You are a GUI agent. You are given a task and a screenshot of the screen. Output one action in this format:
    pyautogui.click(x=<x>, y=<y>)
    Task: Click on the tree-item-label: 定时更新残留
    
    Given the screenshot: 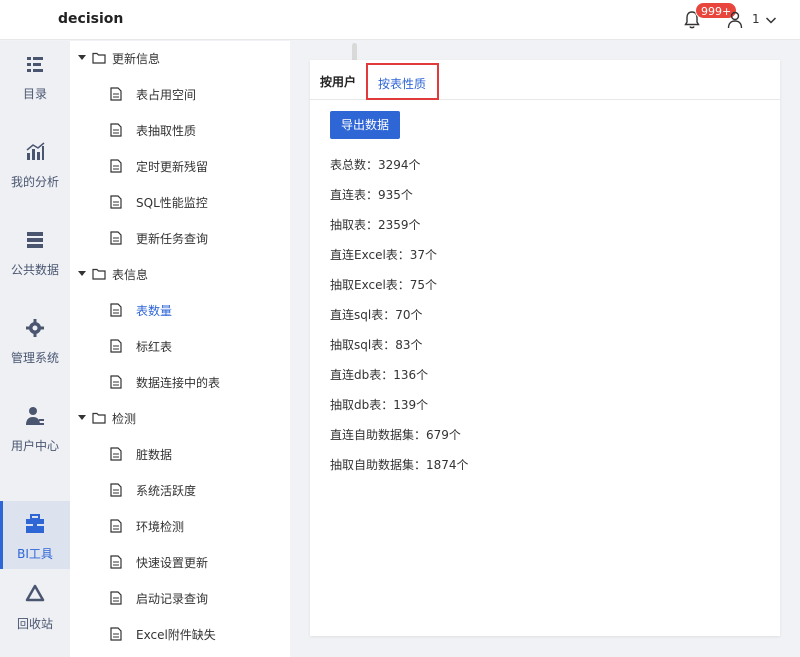 What is the action you would take?
    pyautogui.click(x=172, y=167)
    